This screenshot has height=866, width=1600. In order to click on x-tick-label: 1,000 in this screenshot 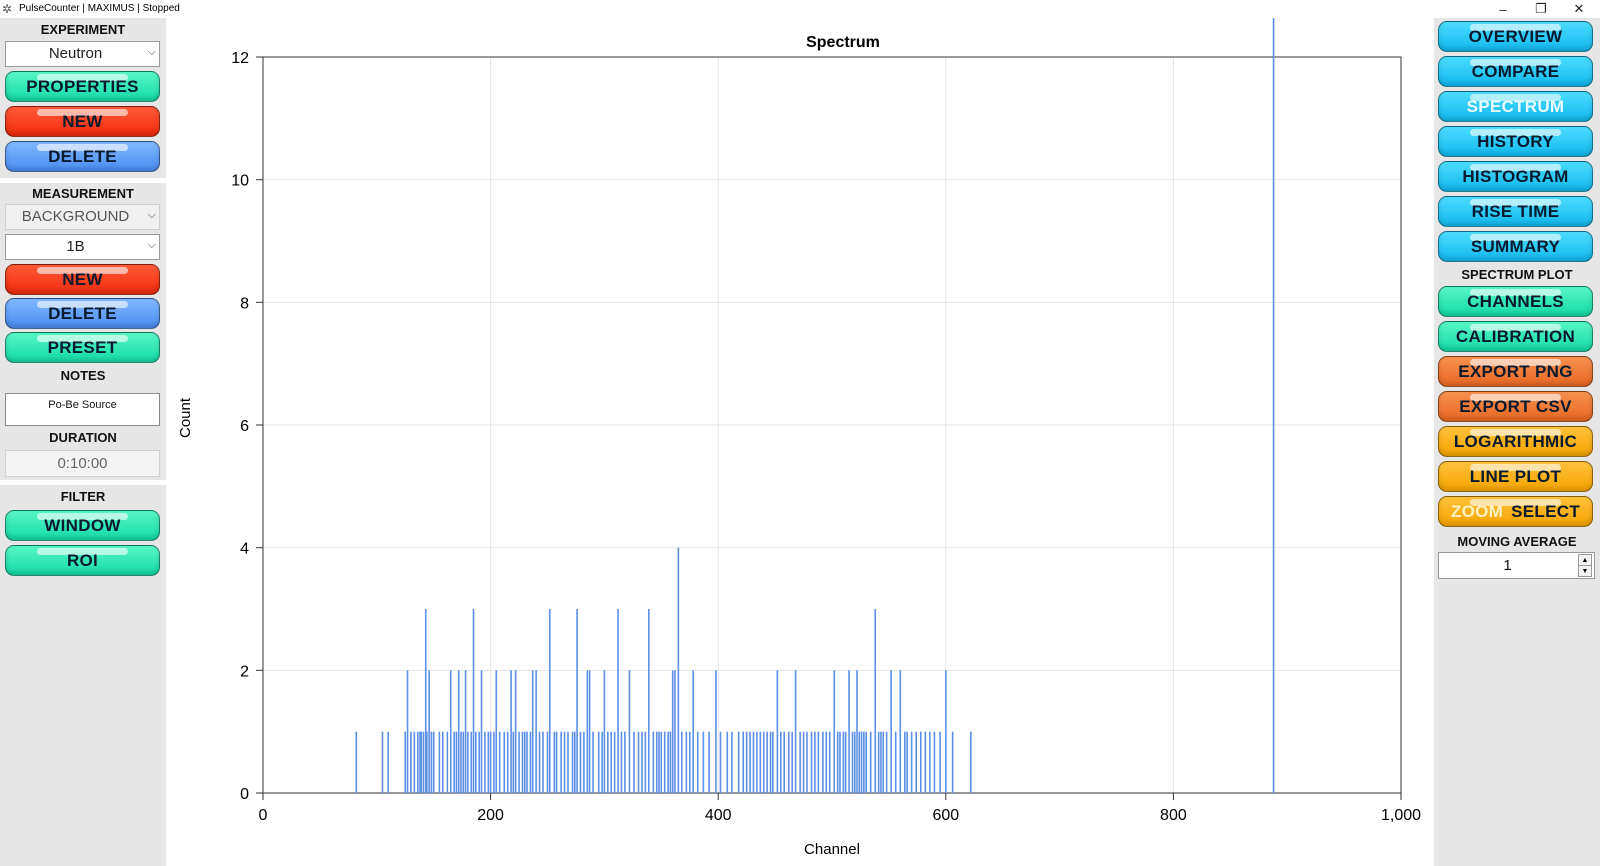, I will do `click(1401, 815)`.